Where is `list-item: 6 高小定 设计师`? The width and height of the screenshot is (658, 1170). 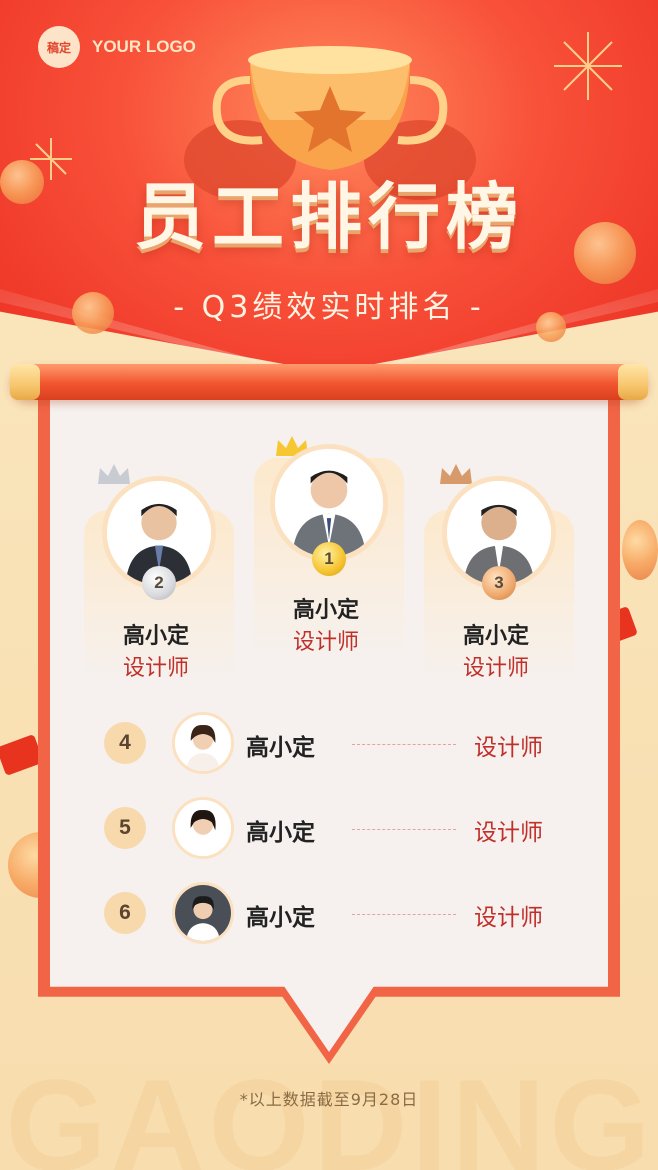 list-item: 6 高小定 设计师 is located at coordinates (334, 914).